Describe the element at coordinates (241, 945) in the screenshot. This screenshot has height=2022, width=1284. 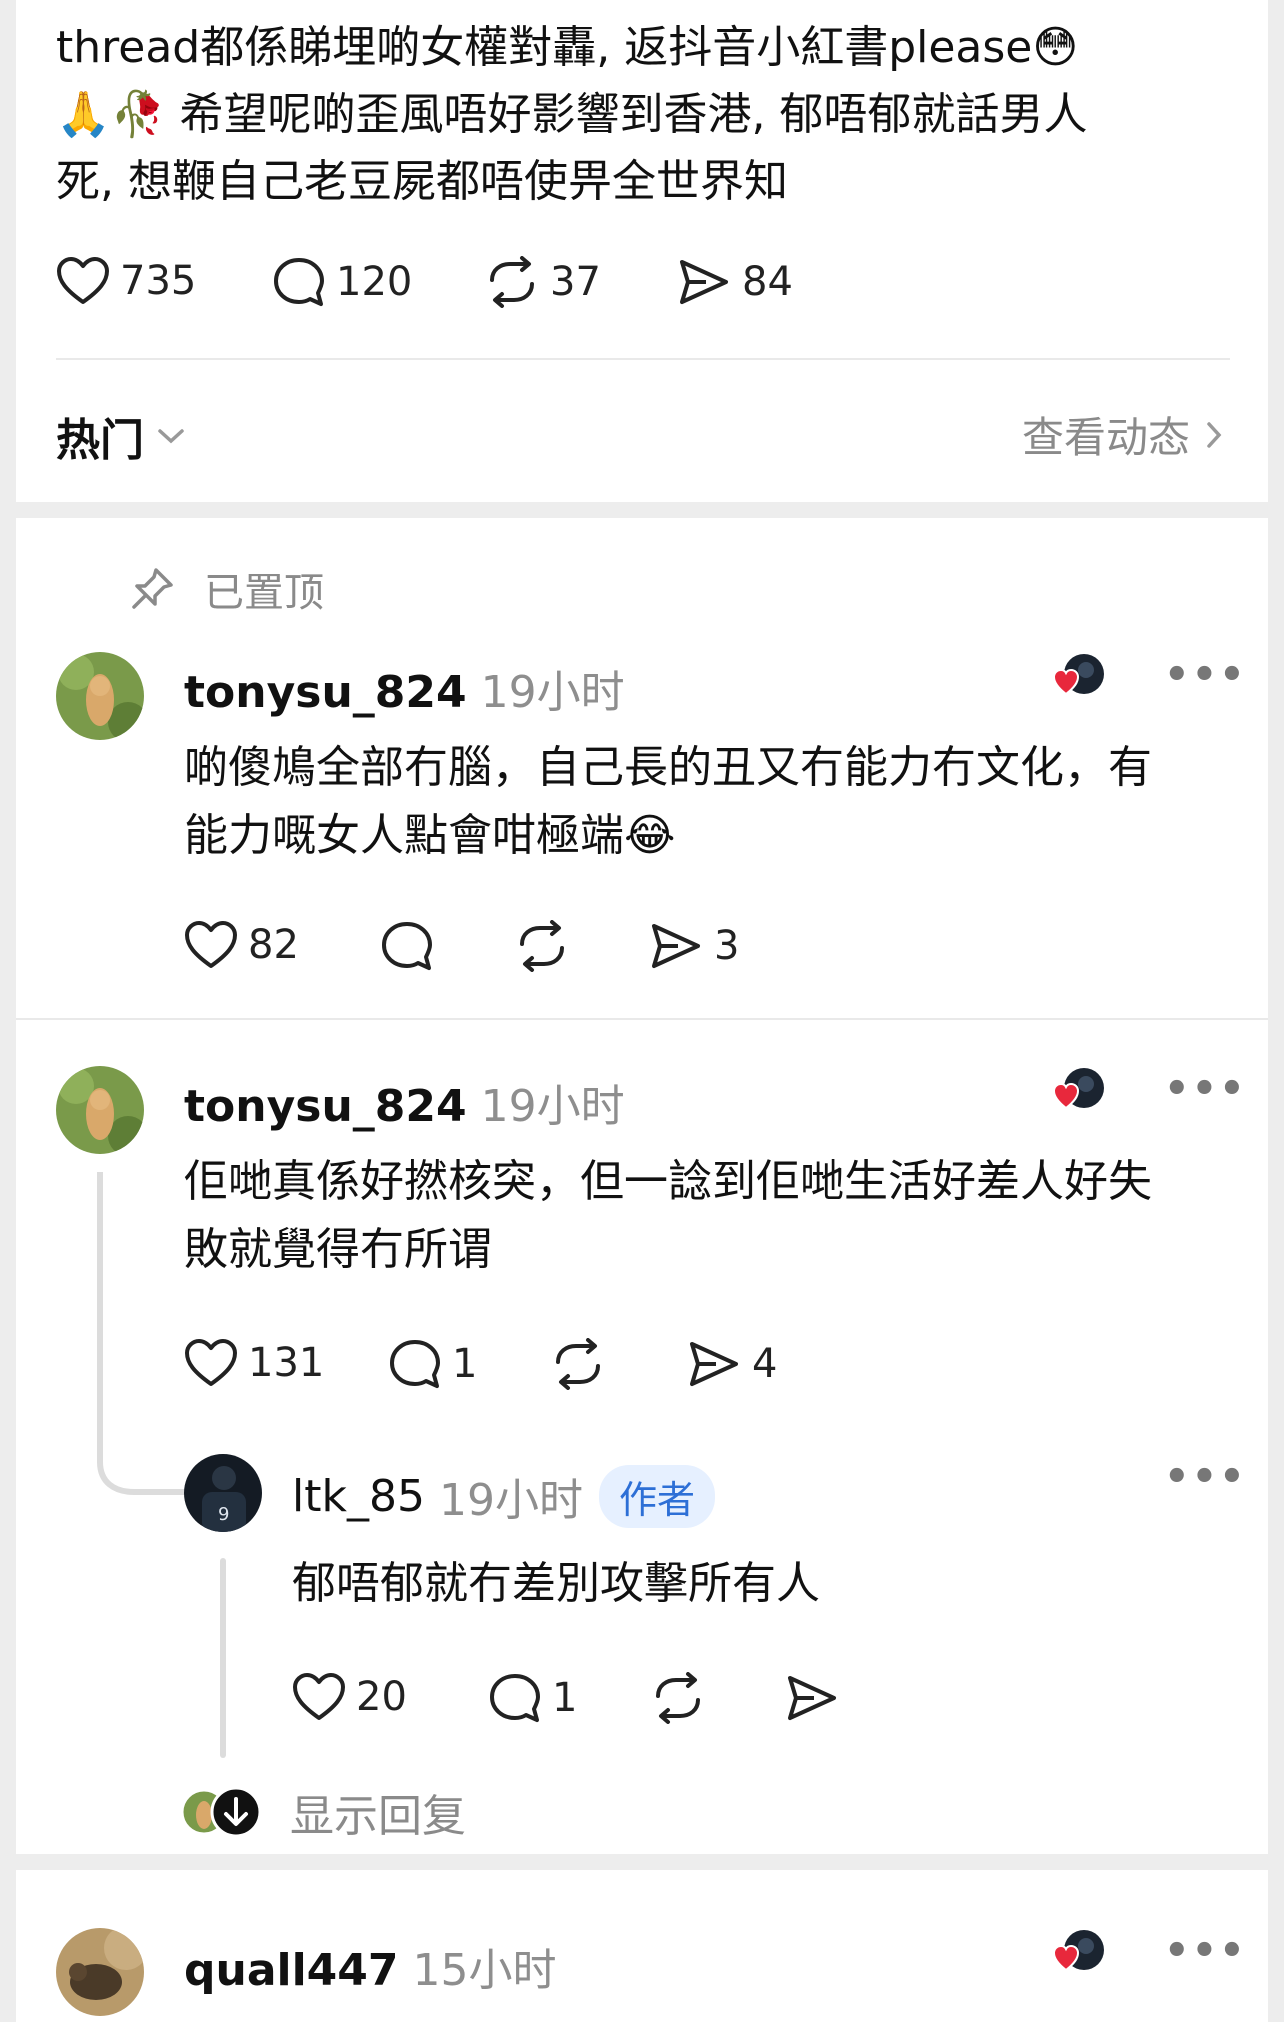
I see `comment-like-button: 82` at that location.